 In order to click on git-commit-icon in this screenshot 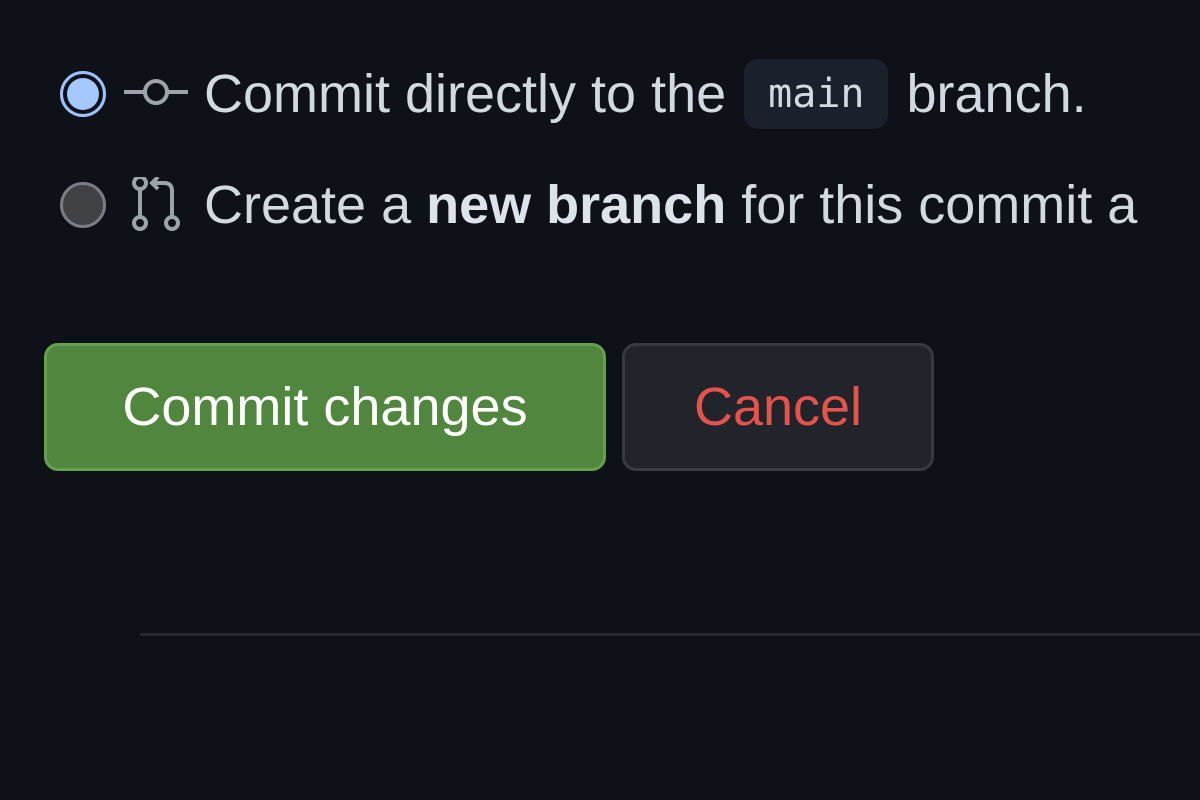, I will do `click(156, 94)`.